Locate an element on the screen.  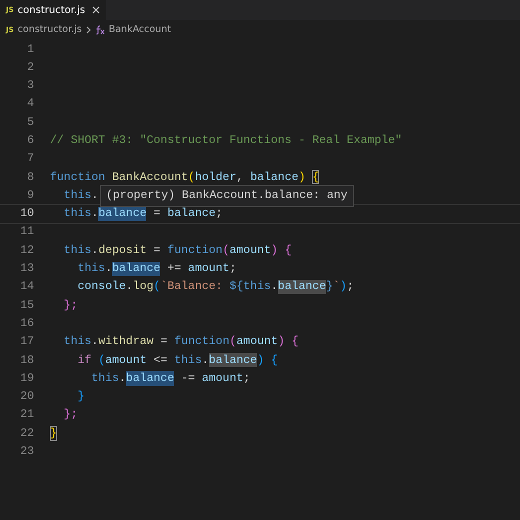
line-number: 14 is located at coordinates (26, 287).